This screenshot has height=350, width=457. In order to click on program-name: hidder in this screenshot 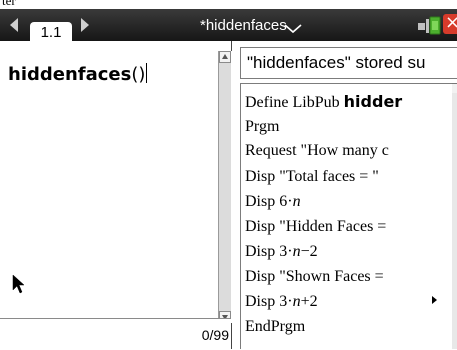, I will do `click(373, 101)`.